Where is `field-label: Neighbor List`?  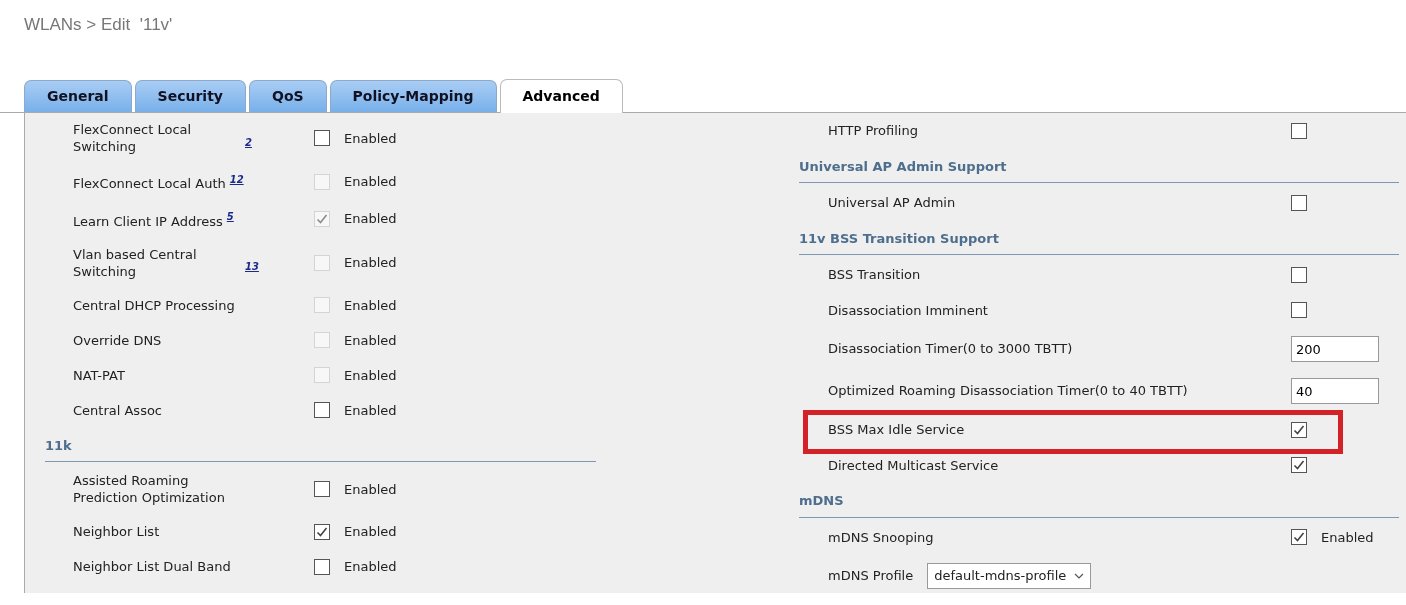
field-label: Neighbor List is located at coordinates (116, 532).